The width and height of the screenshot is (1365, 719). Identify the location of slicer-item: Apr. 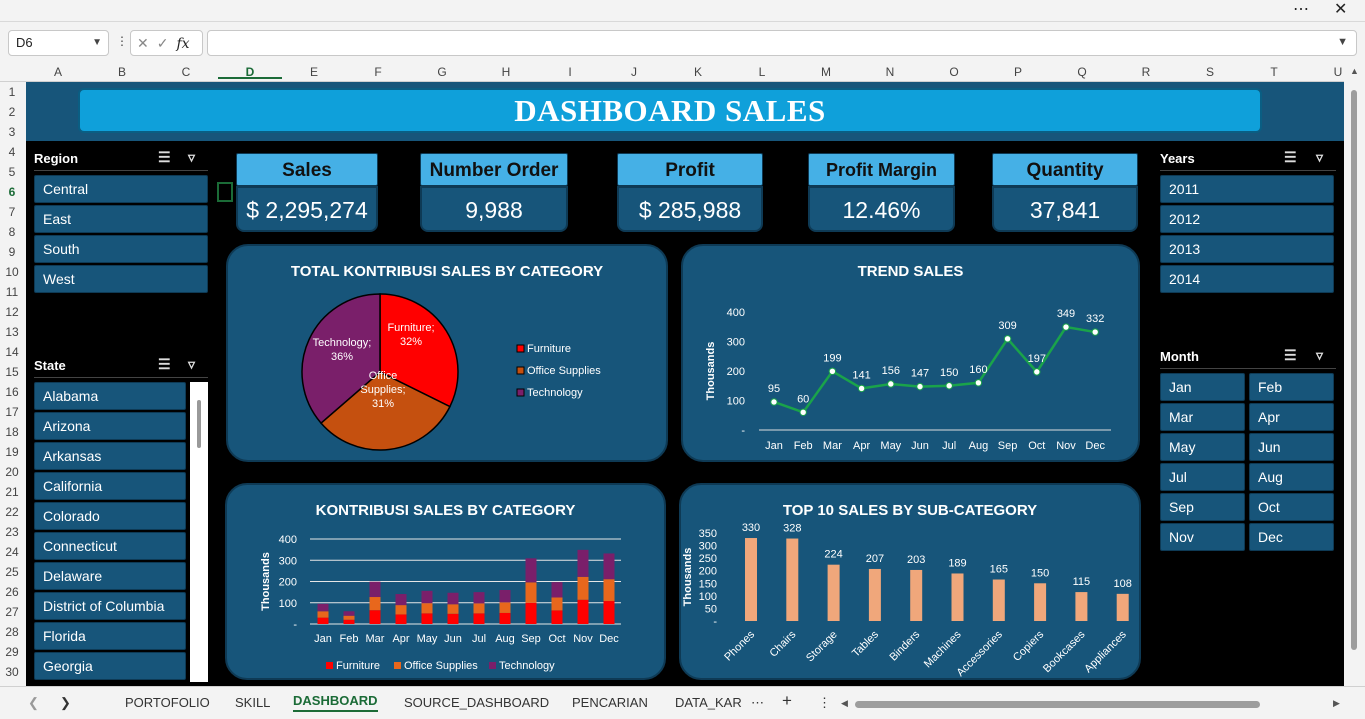
(1291, 417).